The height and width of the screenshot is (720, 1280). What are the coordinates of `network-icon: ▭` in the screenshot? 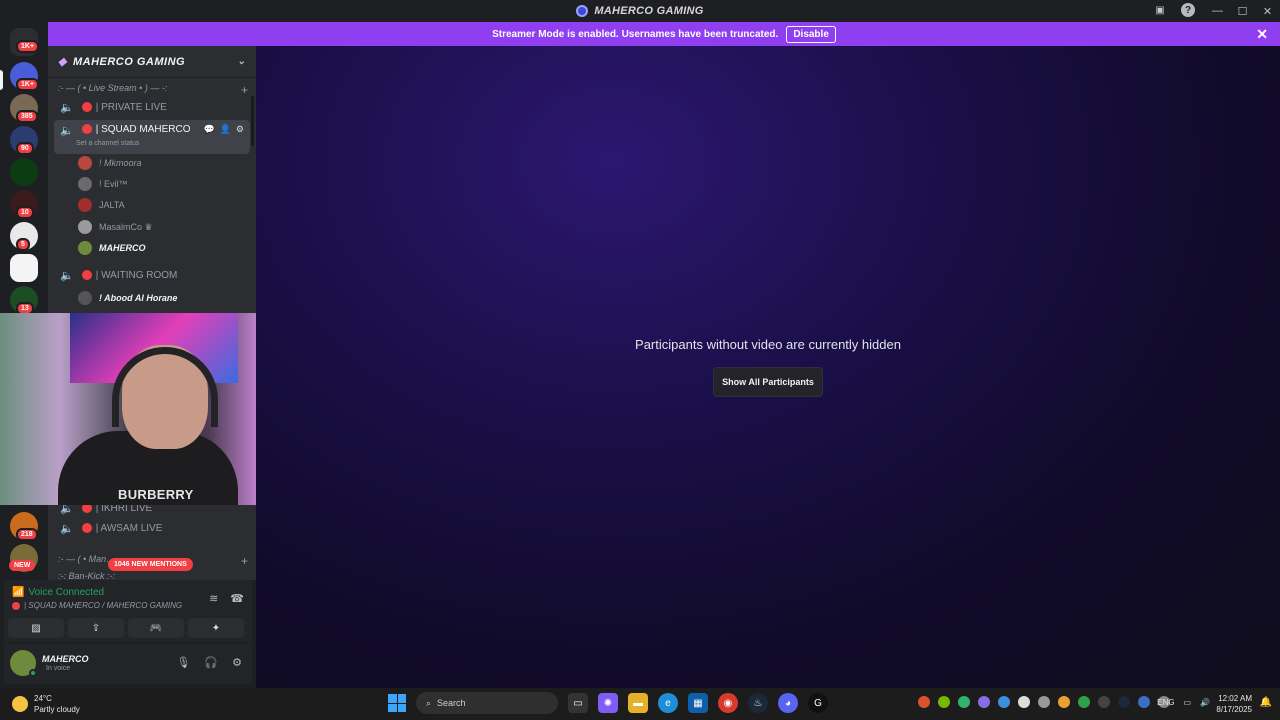 It's located at (1187, 702).